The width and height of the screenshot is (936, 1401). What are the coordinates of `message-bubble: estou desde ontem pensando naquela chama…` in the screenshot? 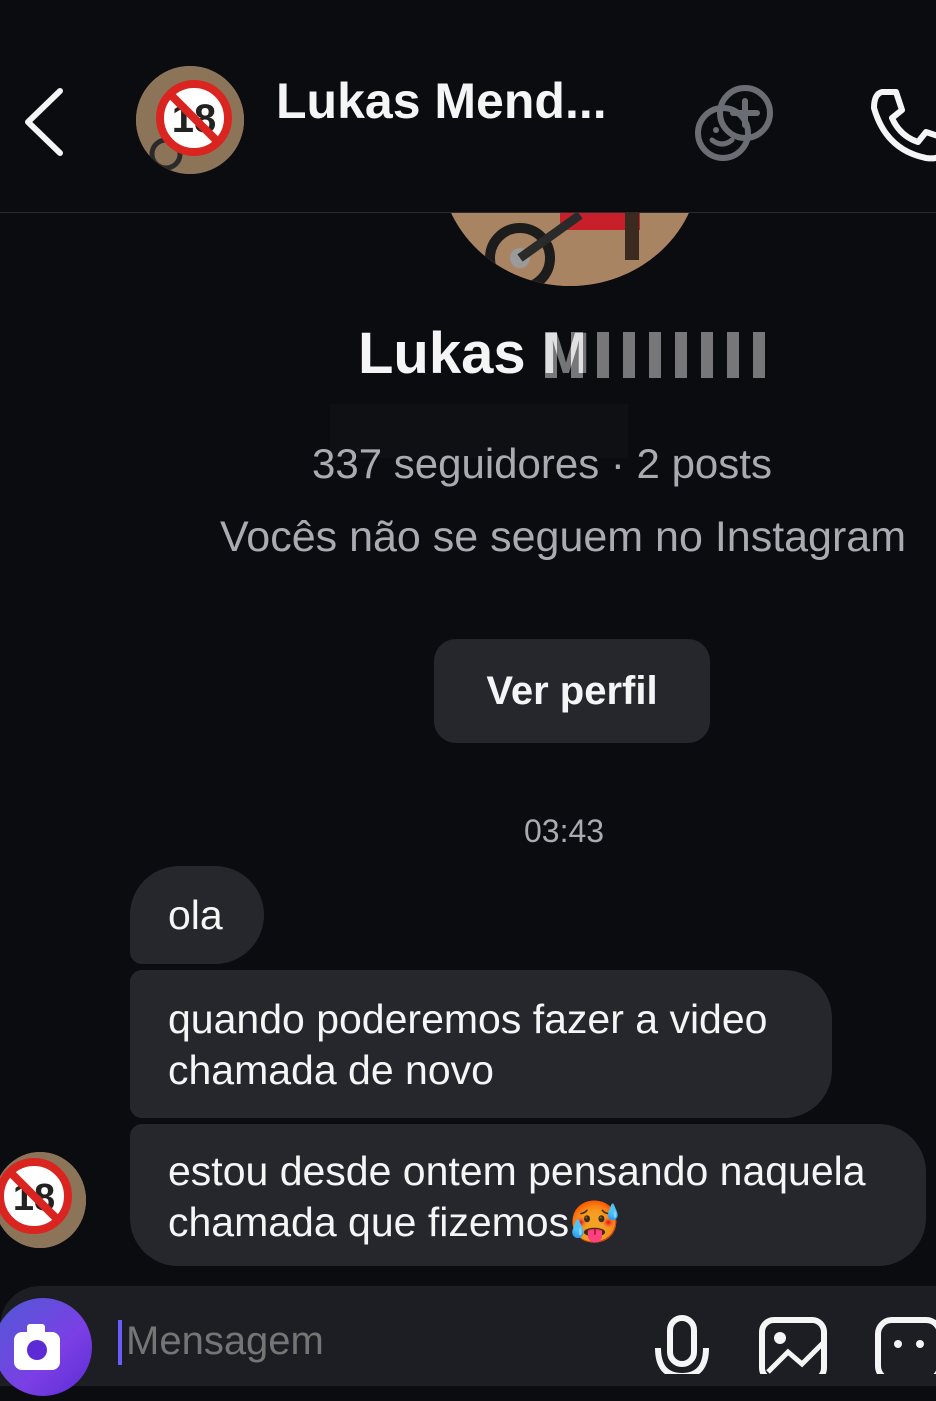 It's located at (528, 1195).